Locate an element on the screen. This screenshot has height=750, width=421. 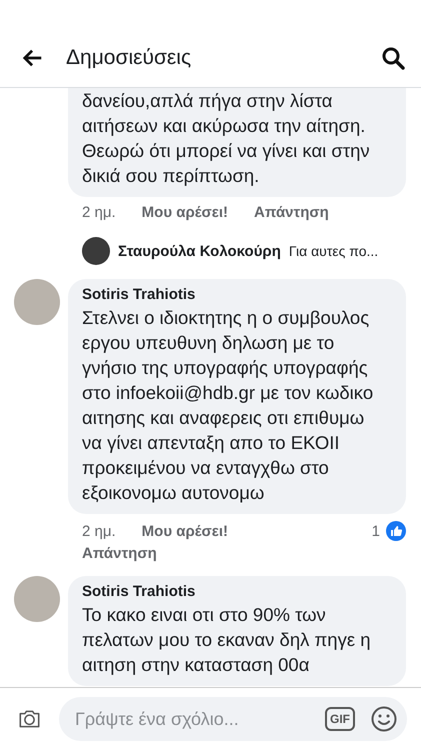
comment-text: Το κακο ειναι οτι στο 90% των πελατων μου το εκαναν δηλ πηγε η αιτηση στην κατασταση 00α is located at coordinates (227, 640).